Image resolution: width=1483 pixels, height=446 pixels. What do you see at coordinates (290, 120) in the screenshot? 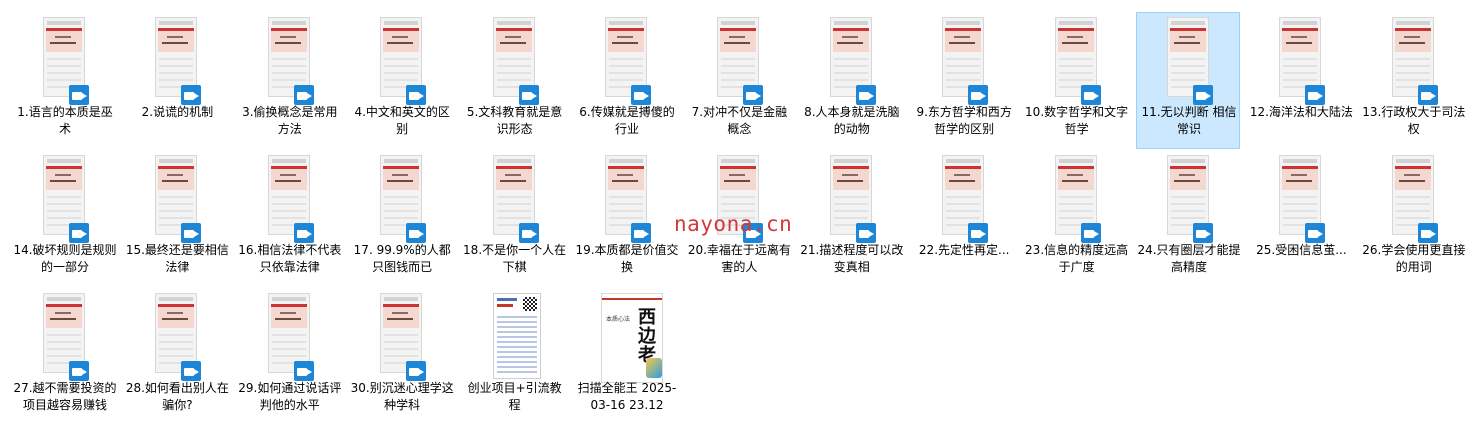
I see `file-name-label: 3.偷换概念是常用方法` at bounding box center [290, 120].